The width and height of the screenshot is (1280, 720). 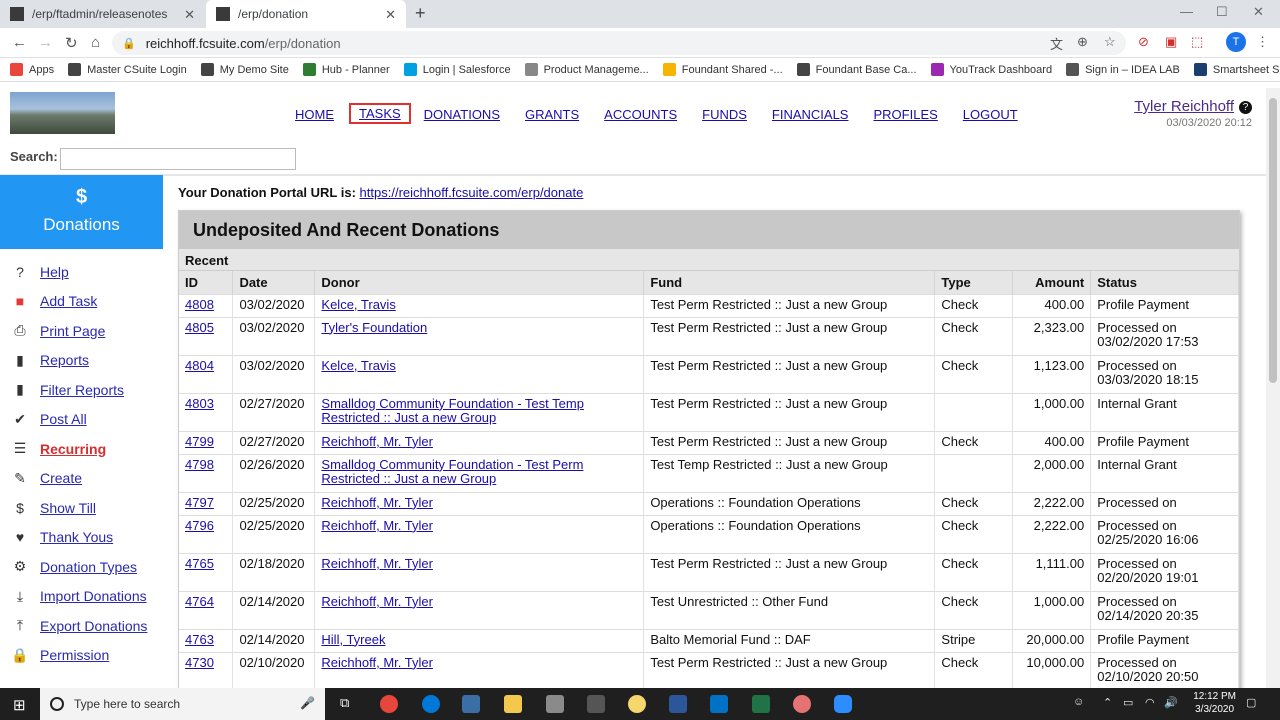 I want to click on donation-id-link: 4797, so click(x=199, y=502).